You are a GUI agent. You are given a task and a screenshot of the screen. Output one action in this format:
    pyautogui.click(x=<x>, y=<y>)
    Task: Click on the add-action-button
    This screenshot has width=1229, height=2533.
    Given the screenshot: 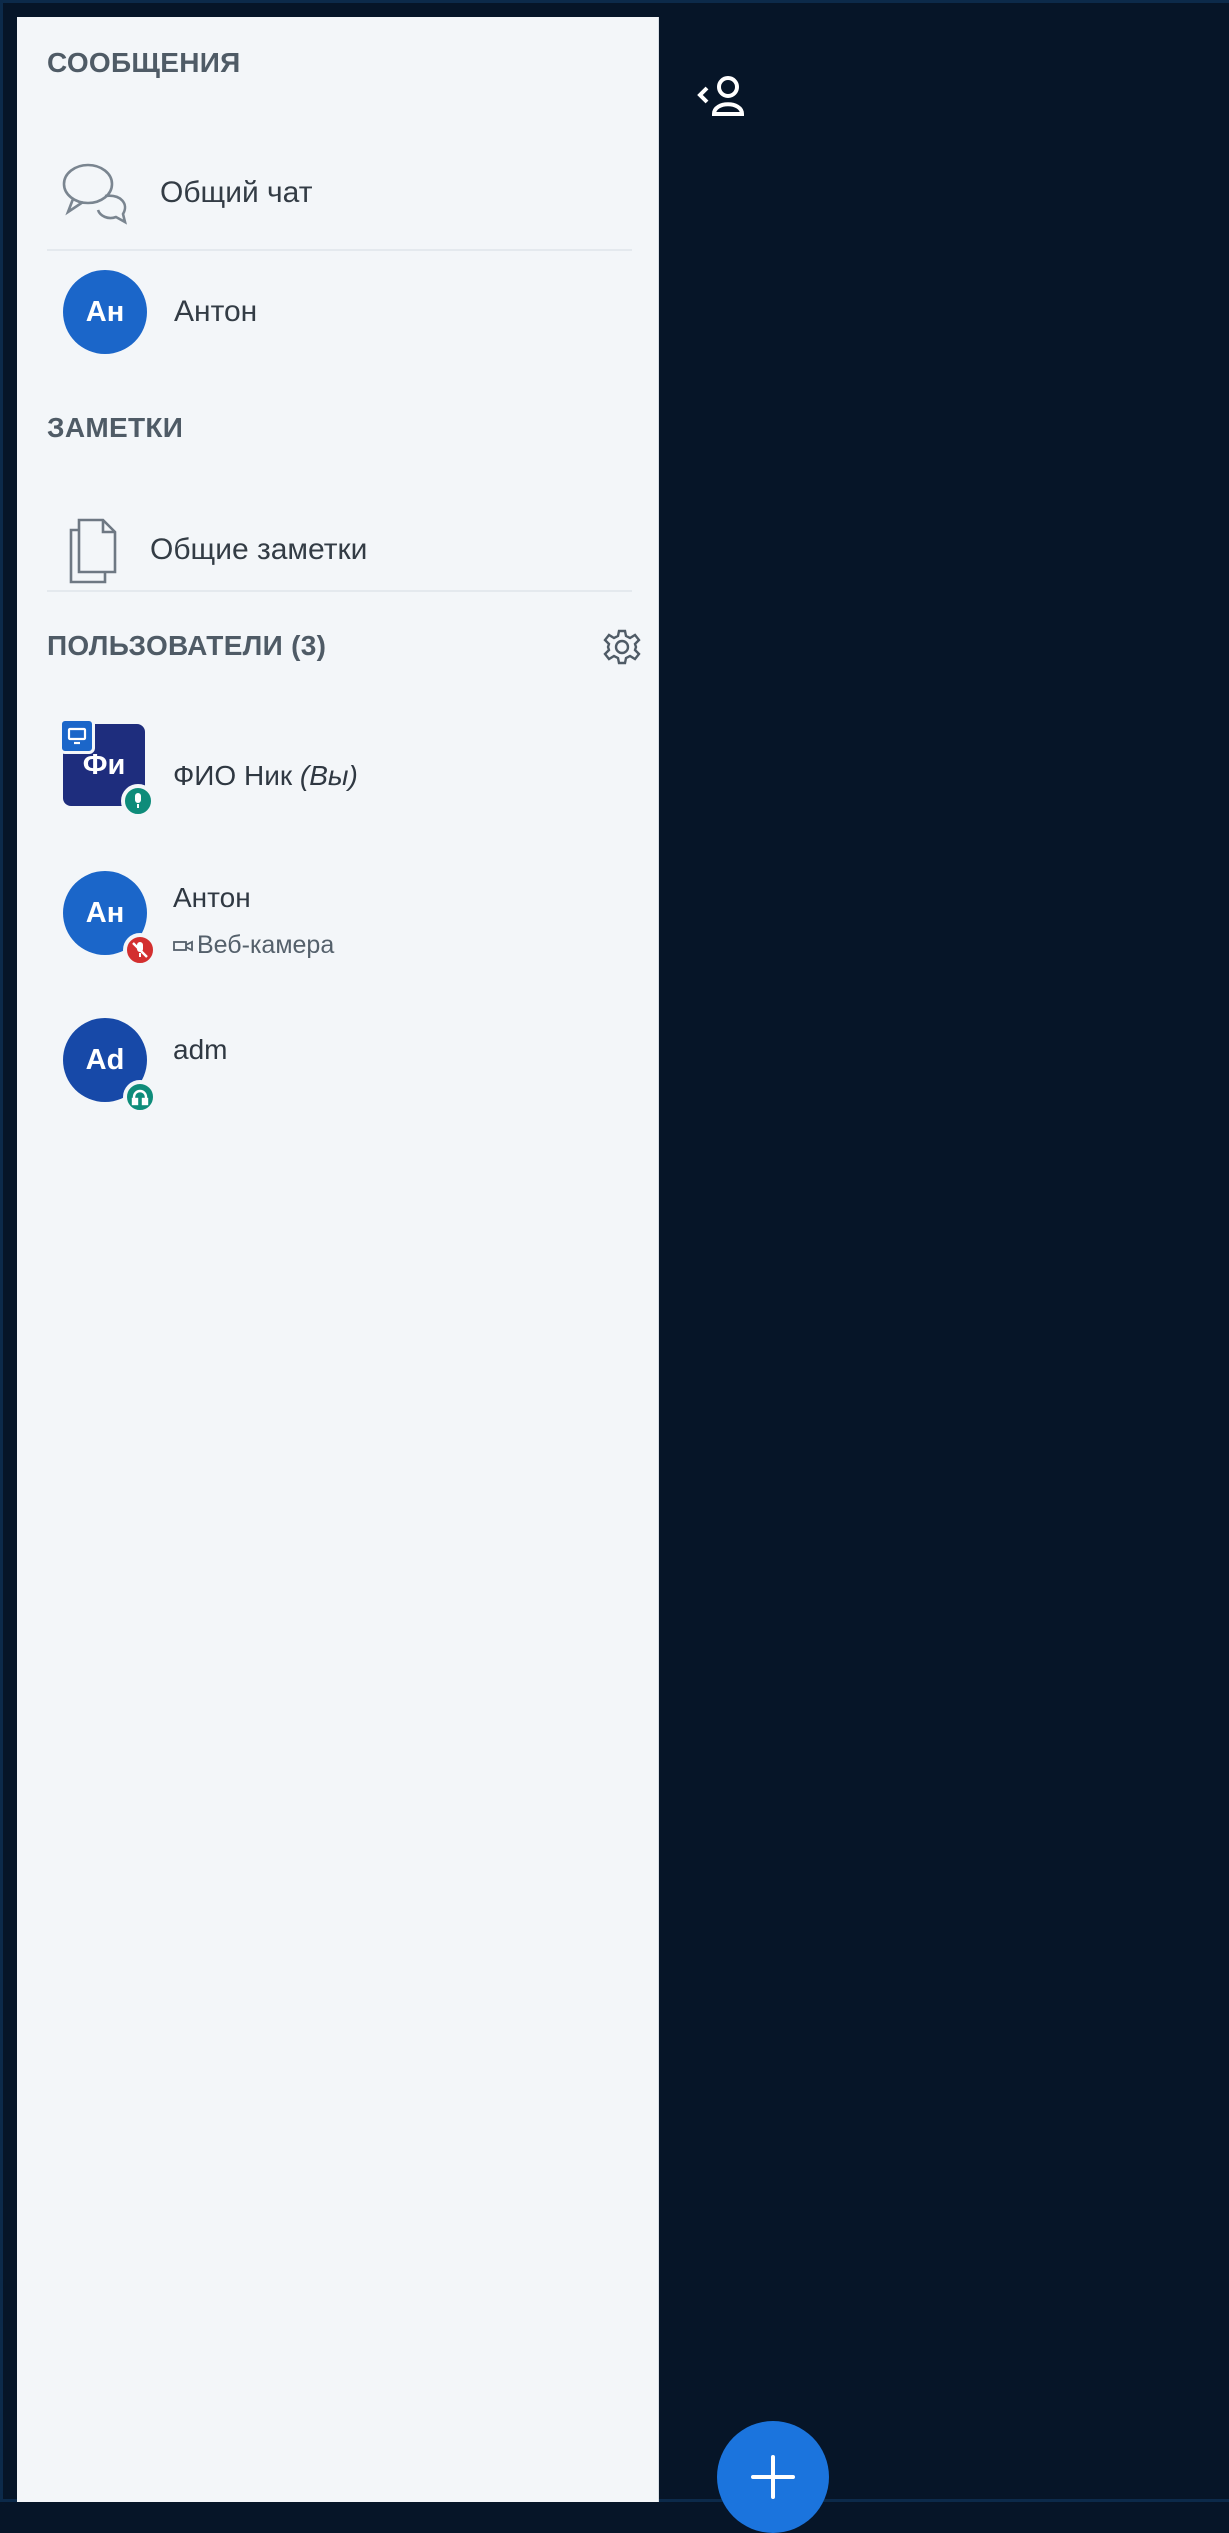 What is the action you would take?
    pyautogui.click(x=773, y=2477)
    